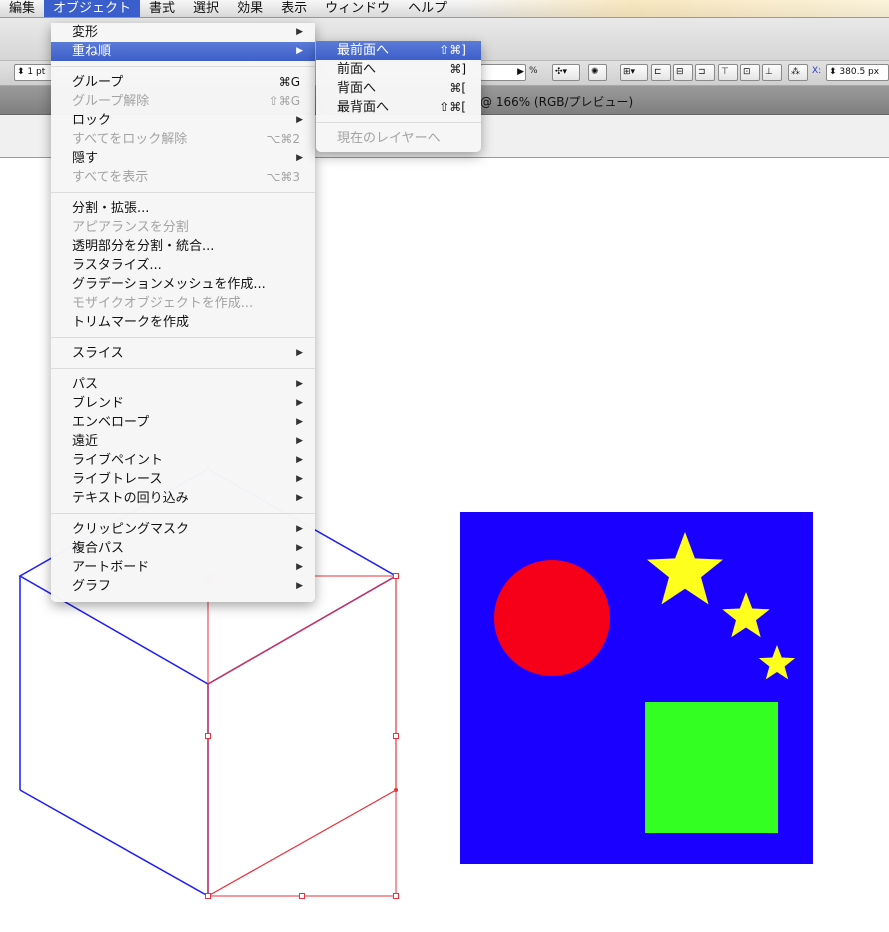  What do you see at coordinates (183, 479) in the screenshot?
I see `object-menu-item: ライブトレース ▶` at bounding box center [183, 479].